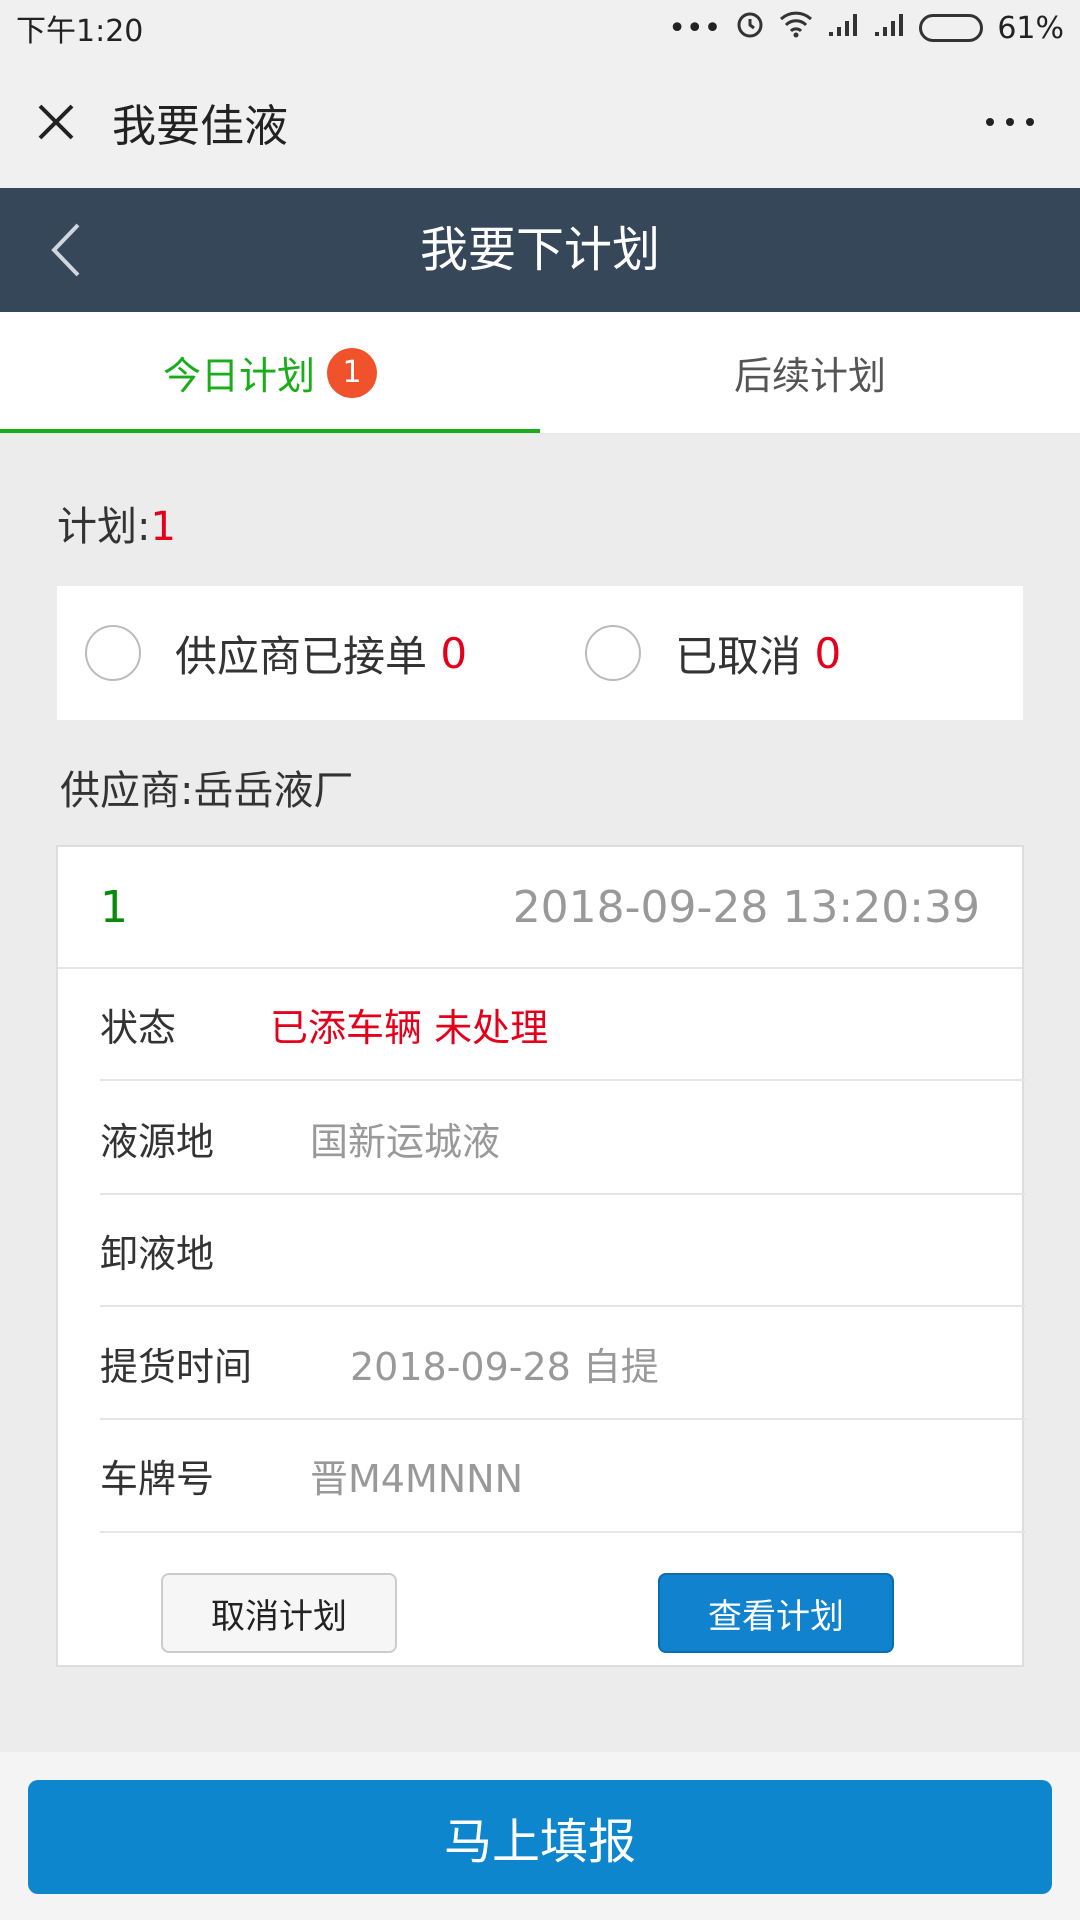 The image size is (1080, 1920). I want to click on tab-future-plan: 后续计划, so click(810, 372).